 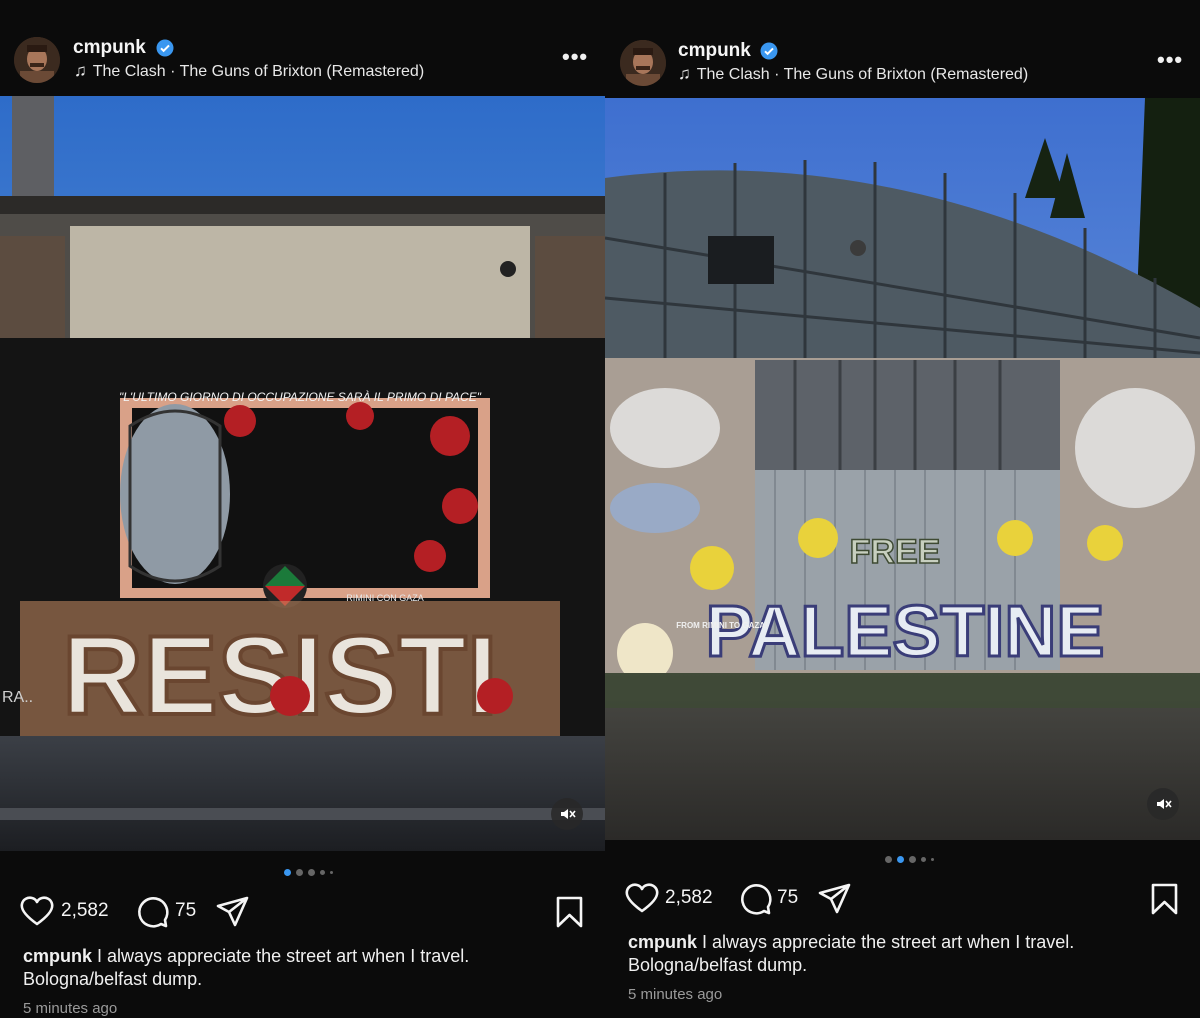 What do you see at coordinates (905, 632) in the screenshot?
I see `mural-main-text: PALESTINE` at bounding box center [905, 632].